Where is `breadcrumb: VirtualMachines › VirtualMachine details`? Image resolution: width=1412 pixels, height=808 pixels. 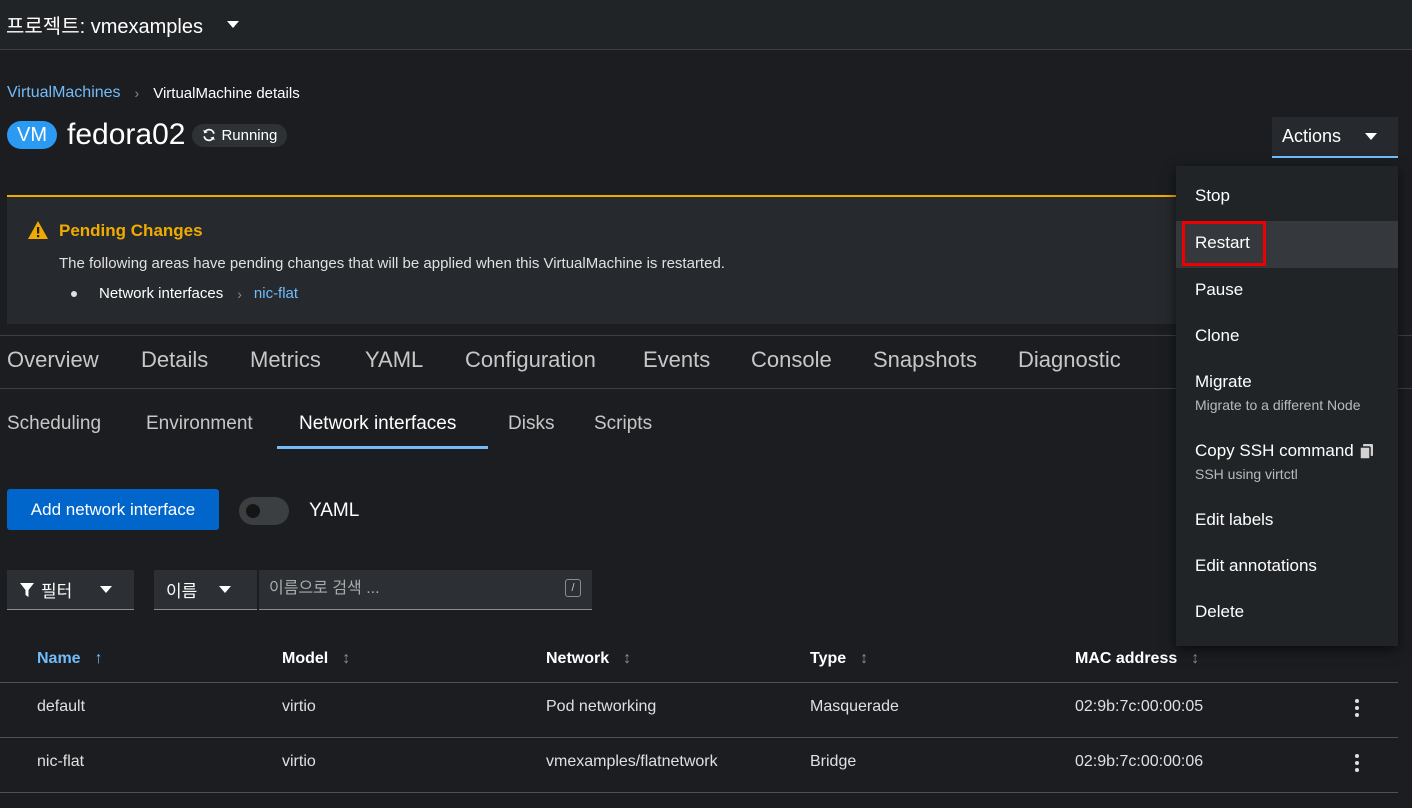
breadcrumb: VirtualMachines › VirtualMachine details is located at coordinates (153, 93).